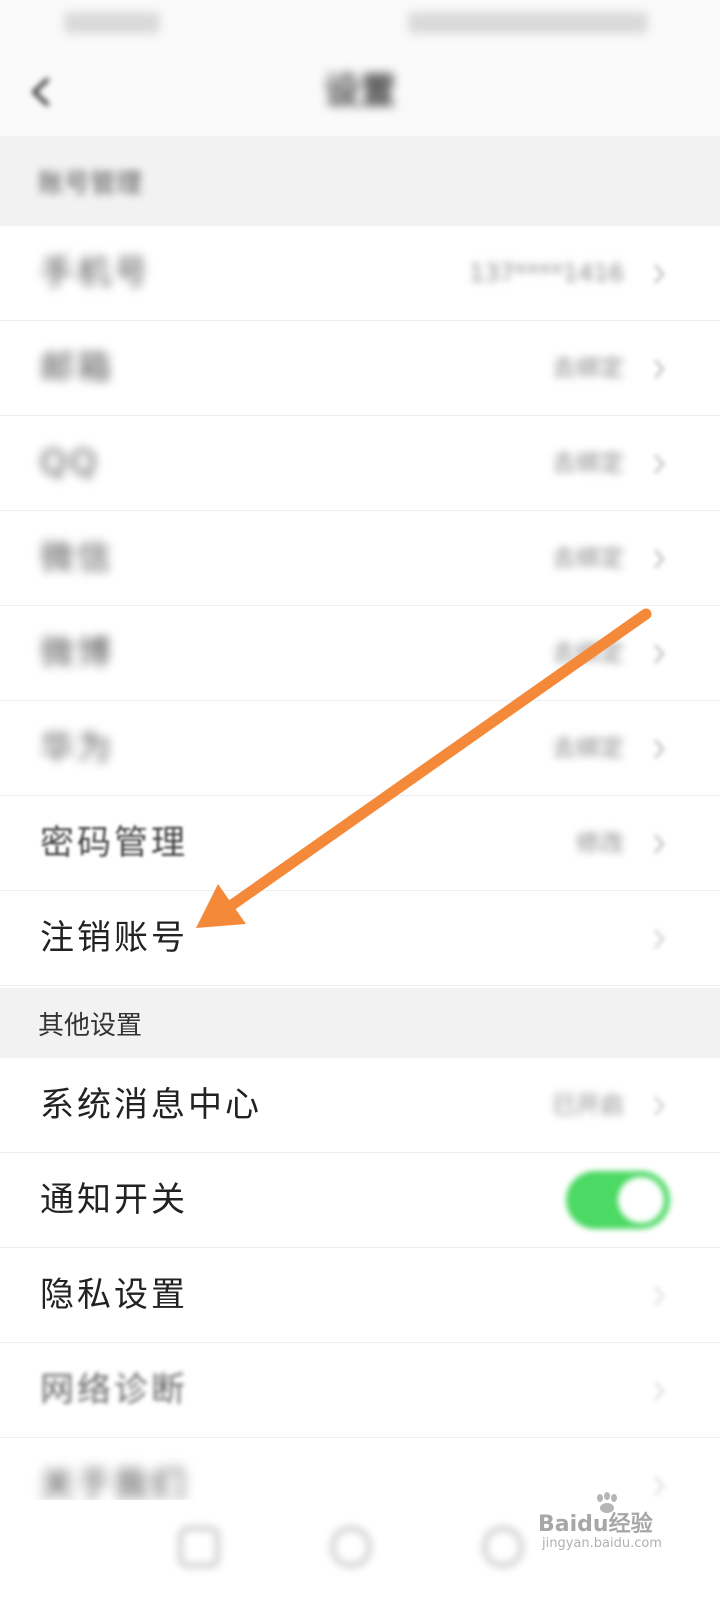 This screenshot has height=1600, width=720. What do you see at coordinates (641, 1200) in the screenshot?
I see `toggle-knob` at bounding box center [641, 1200].